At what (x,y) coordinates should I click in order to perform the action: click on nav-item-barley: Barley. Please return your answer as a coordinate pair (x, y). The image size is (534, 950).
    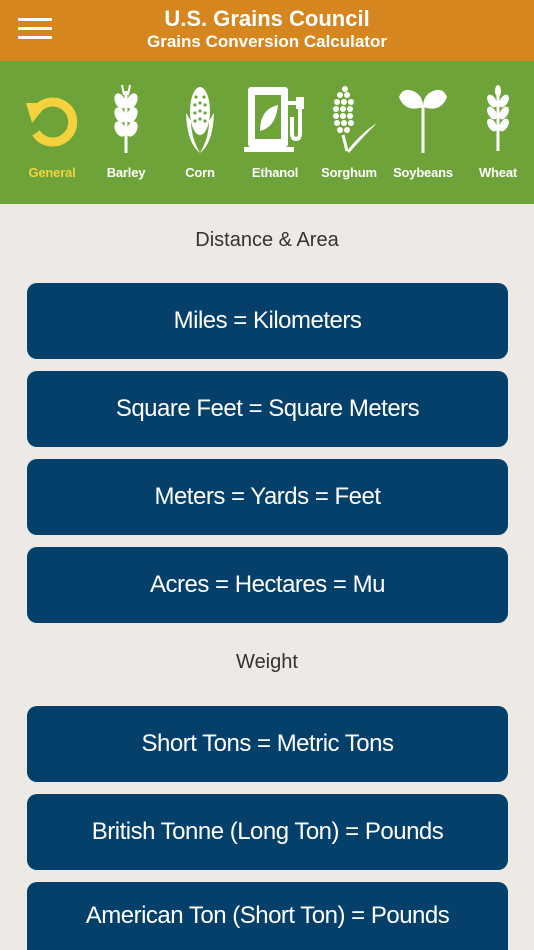
    Looking at the image, I should click on (126, 132).